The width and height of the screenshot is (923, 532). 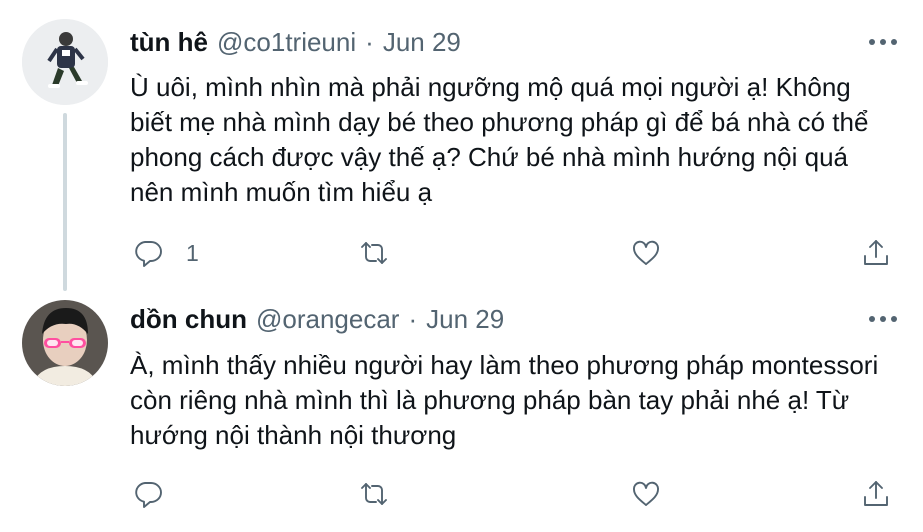 I want to click on handle: @orangecar, so click(x=327, y=319).